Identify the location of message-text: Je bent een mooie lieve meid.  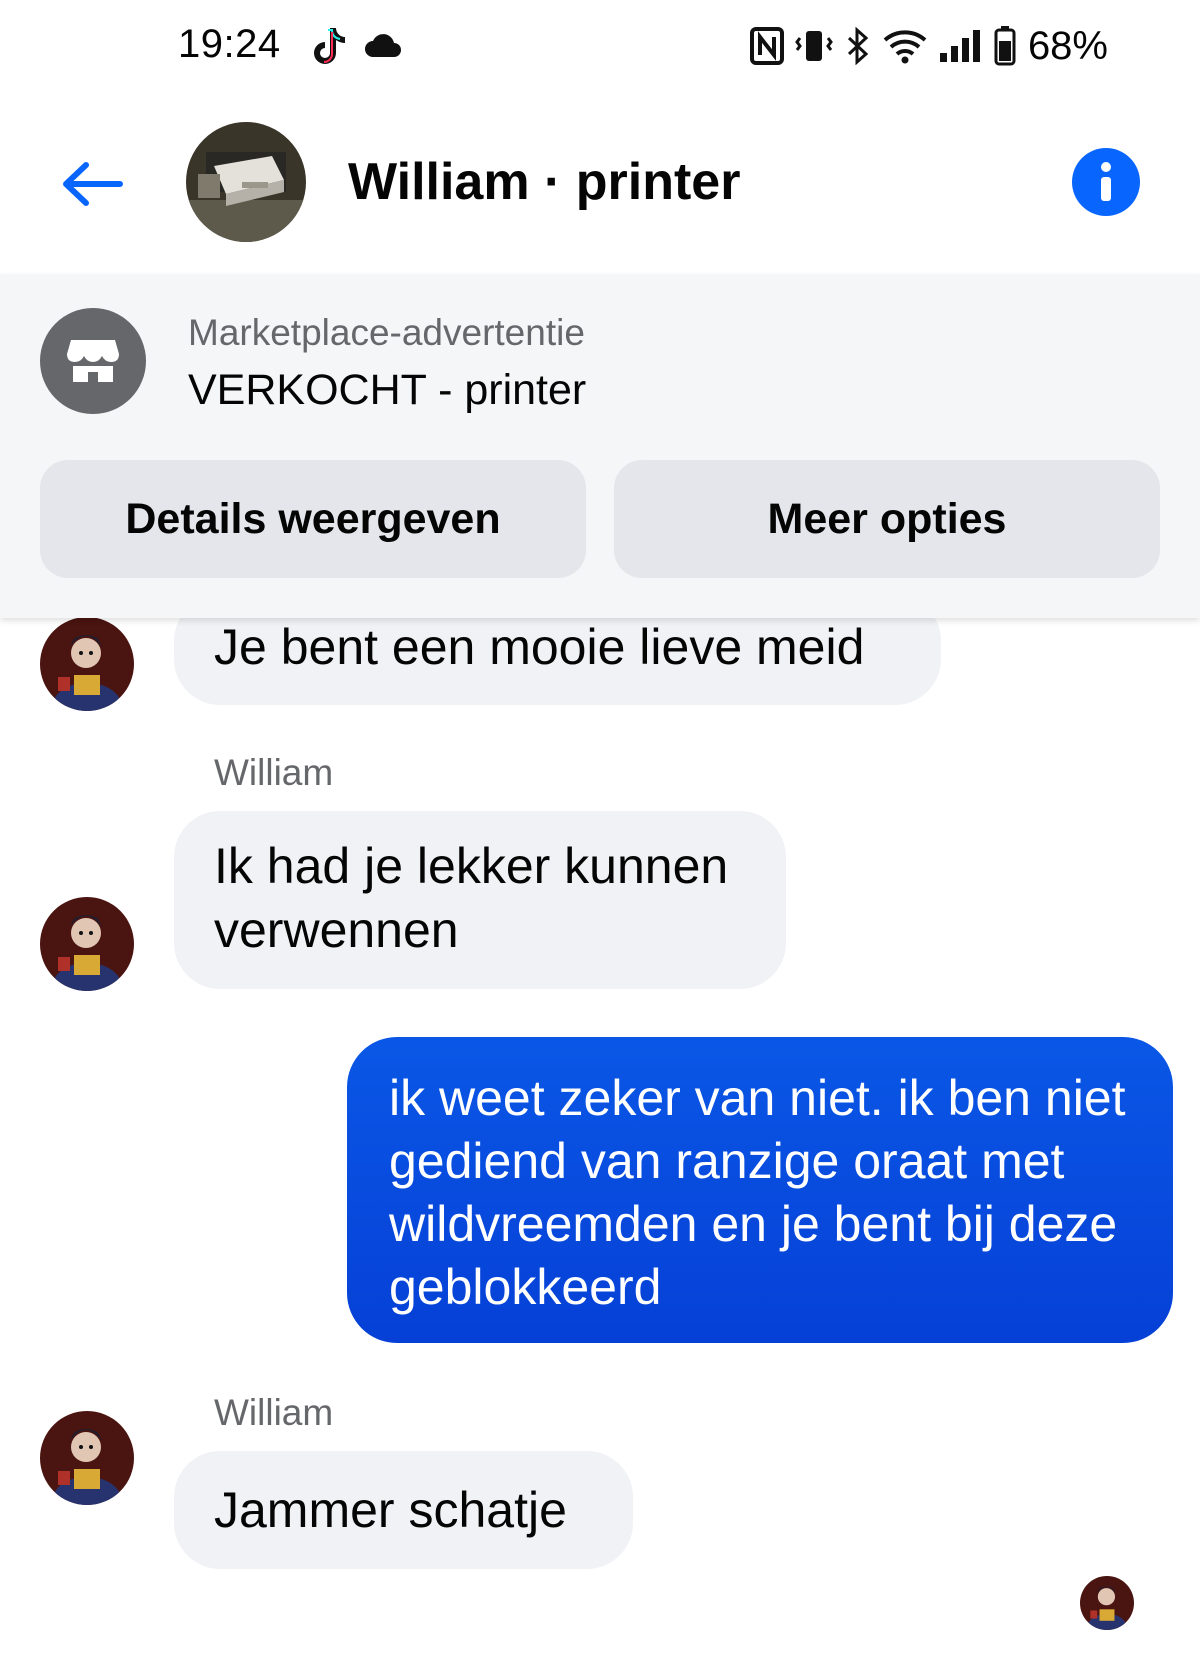
(539, 647).